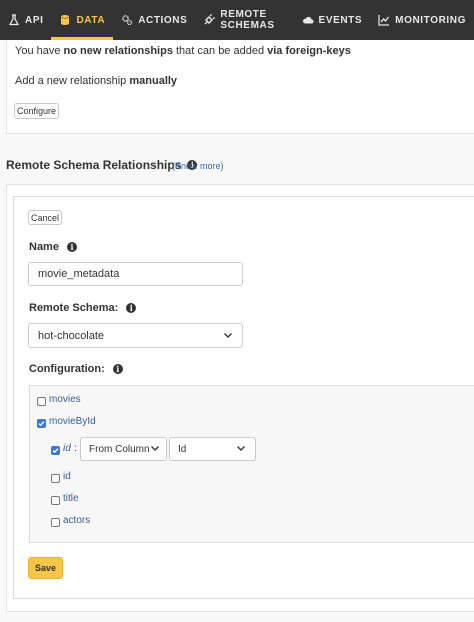 The image size is (474, 622). Describe the element at coordinates (340, 20) in the screenshot. I see `nav-item-events-label: EVENTS` at that location.